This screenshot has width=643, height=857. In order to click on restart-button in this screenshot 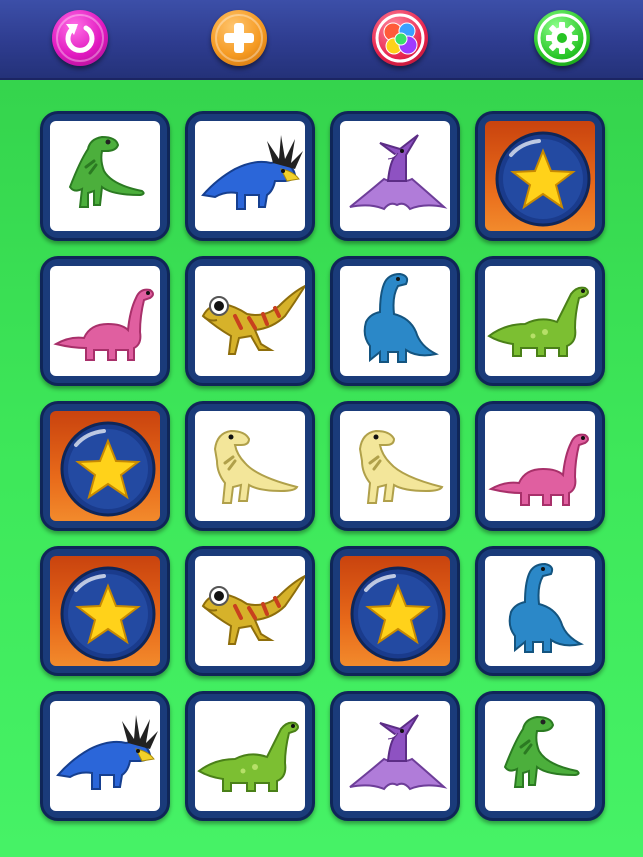, I will do `click(80, 38)`.